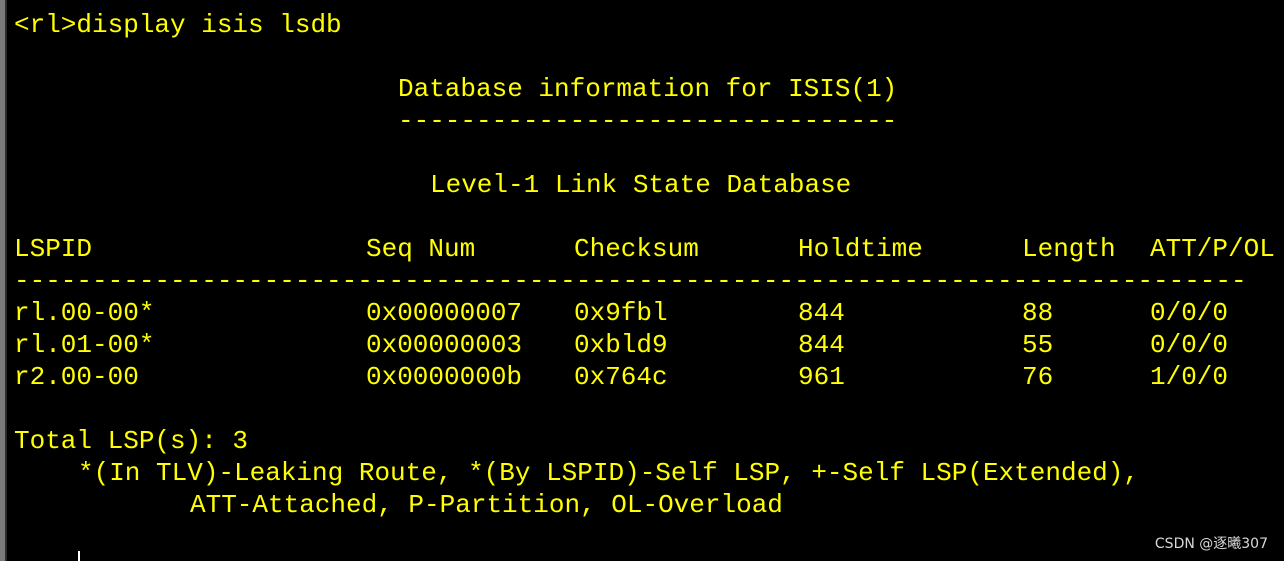 The image size is (1284, 561). I want to click on column-header-seq-num: Seq Num, so click(421, 249).